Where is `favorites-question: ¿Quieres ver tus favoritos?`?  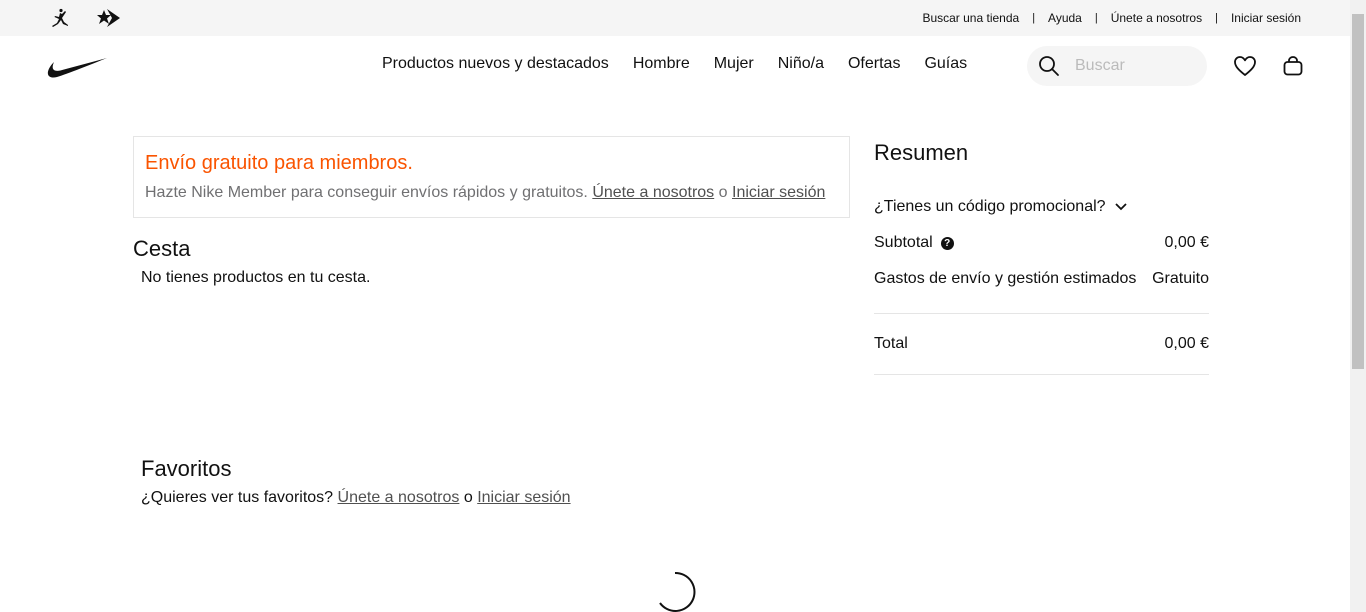
favorites-question: ¿Quieres ver tus favoritos? is located at coordinates (237, 497).